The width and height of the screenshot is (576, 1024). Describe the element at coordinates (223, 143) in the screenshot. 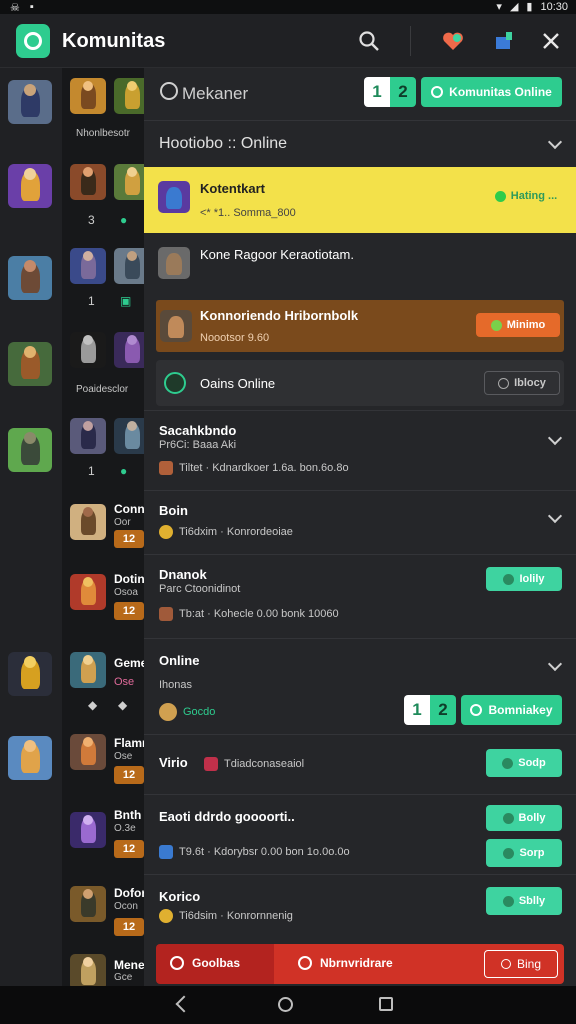

I see `section-title: Hootiobo :: Online` at that location.